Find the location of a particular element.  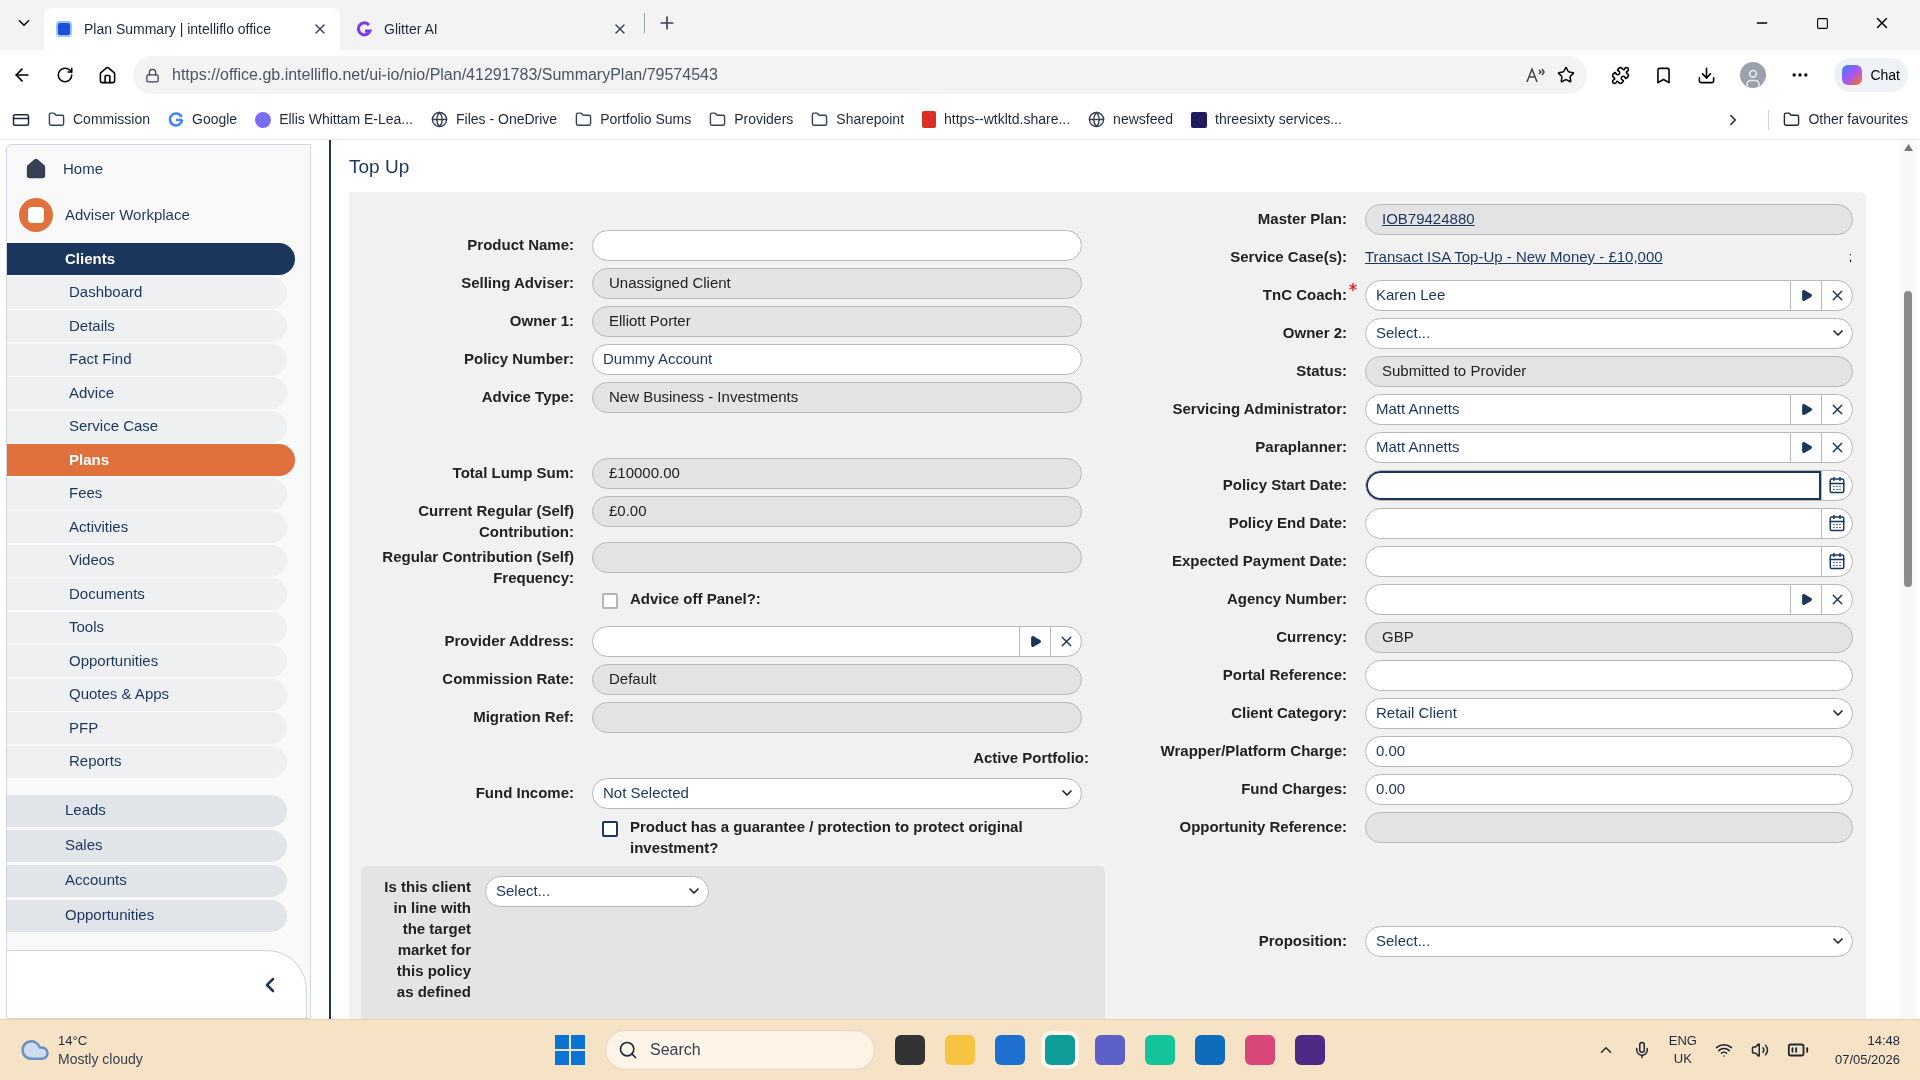

input-field: Dummy Account is located at coordinates (837, 359).